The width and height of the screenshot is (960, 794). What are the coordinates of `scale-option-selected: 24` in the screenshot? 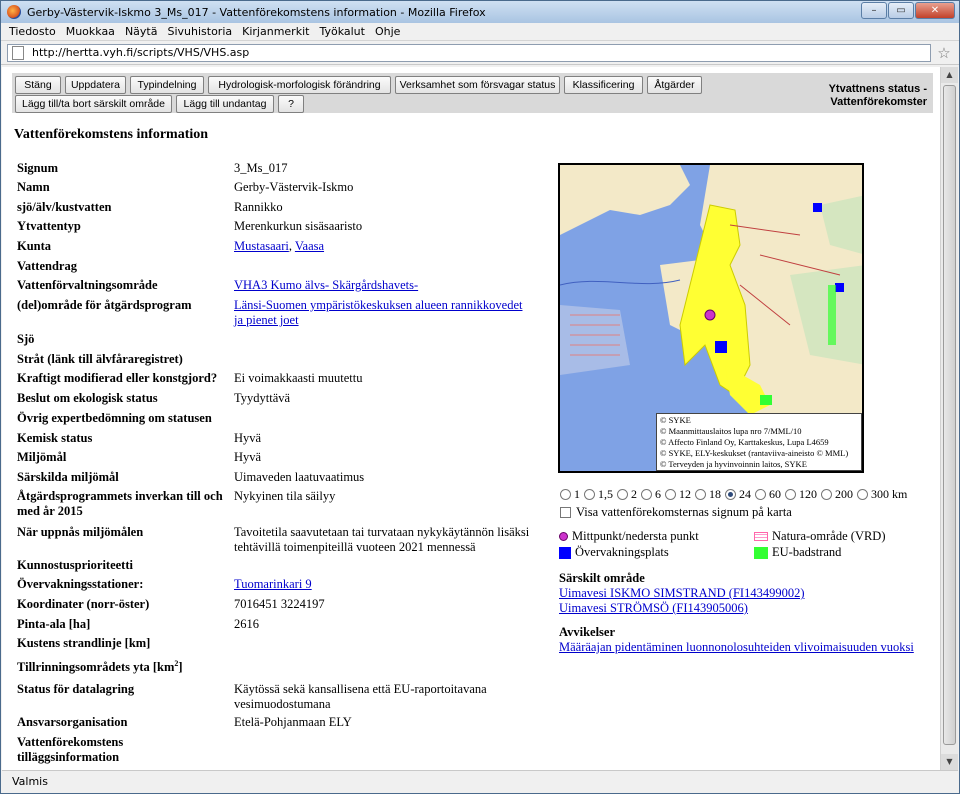 It's located at (738, 494).